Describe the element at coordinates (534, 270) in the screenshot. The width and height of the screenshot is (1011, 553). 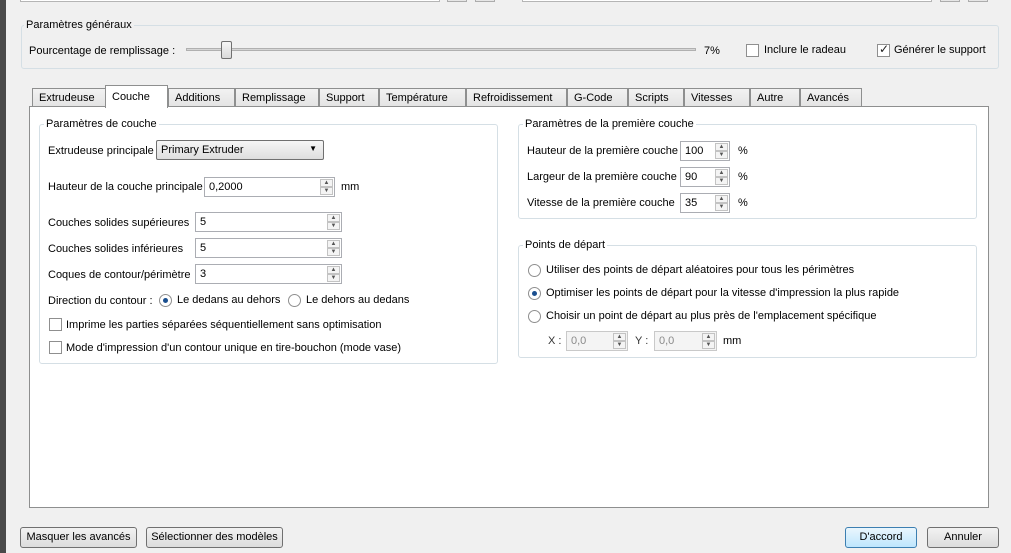
I see `random-start-radio` at that location.